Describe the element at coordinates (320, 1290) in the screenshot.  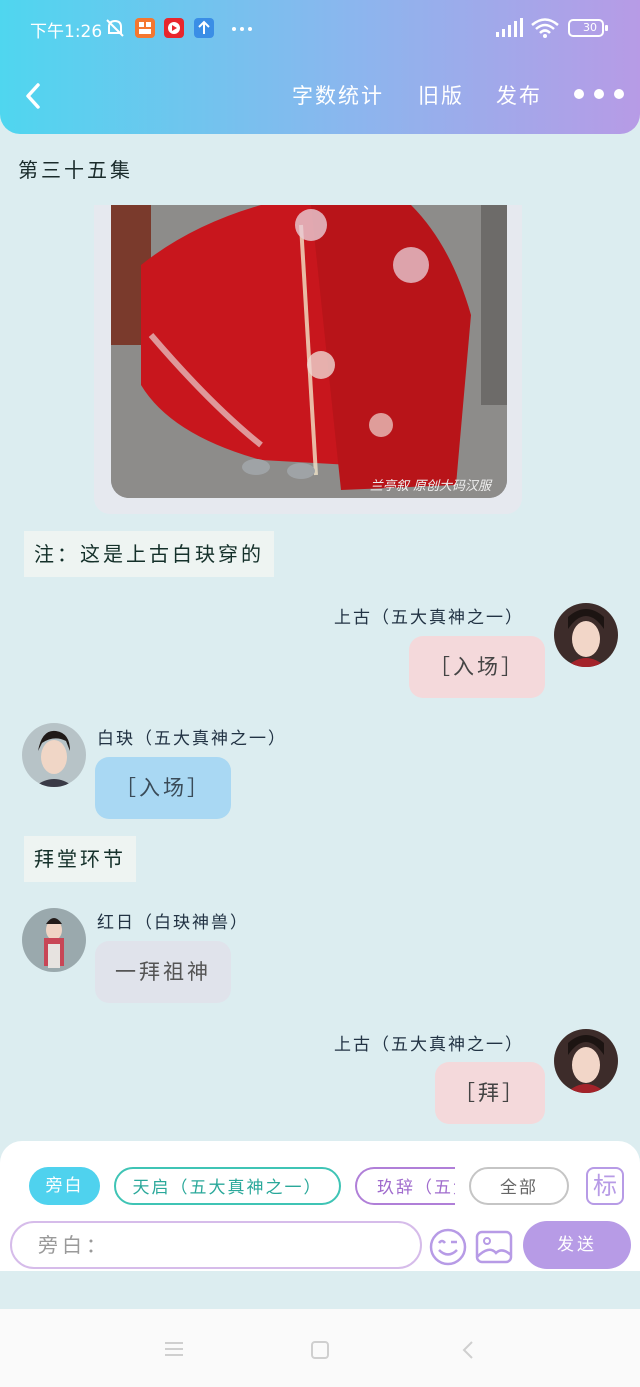
I see `spacer` at that location.